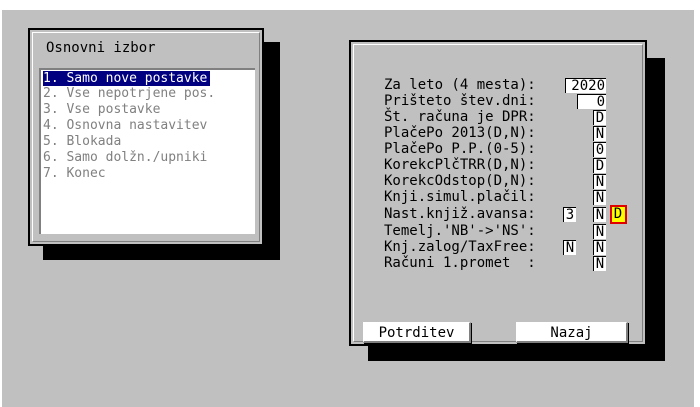 Image resolution: width=700 pixels, height=407 pixels. Describe the element at coordinates (460, 263) in the screenshot. I see `label-racuni-1-promet: Računi 1.promet :` at that location.